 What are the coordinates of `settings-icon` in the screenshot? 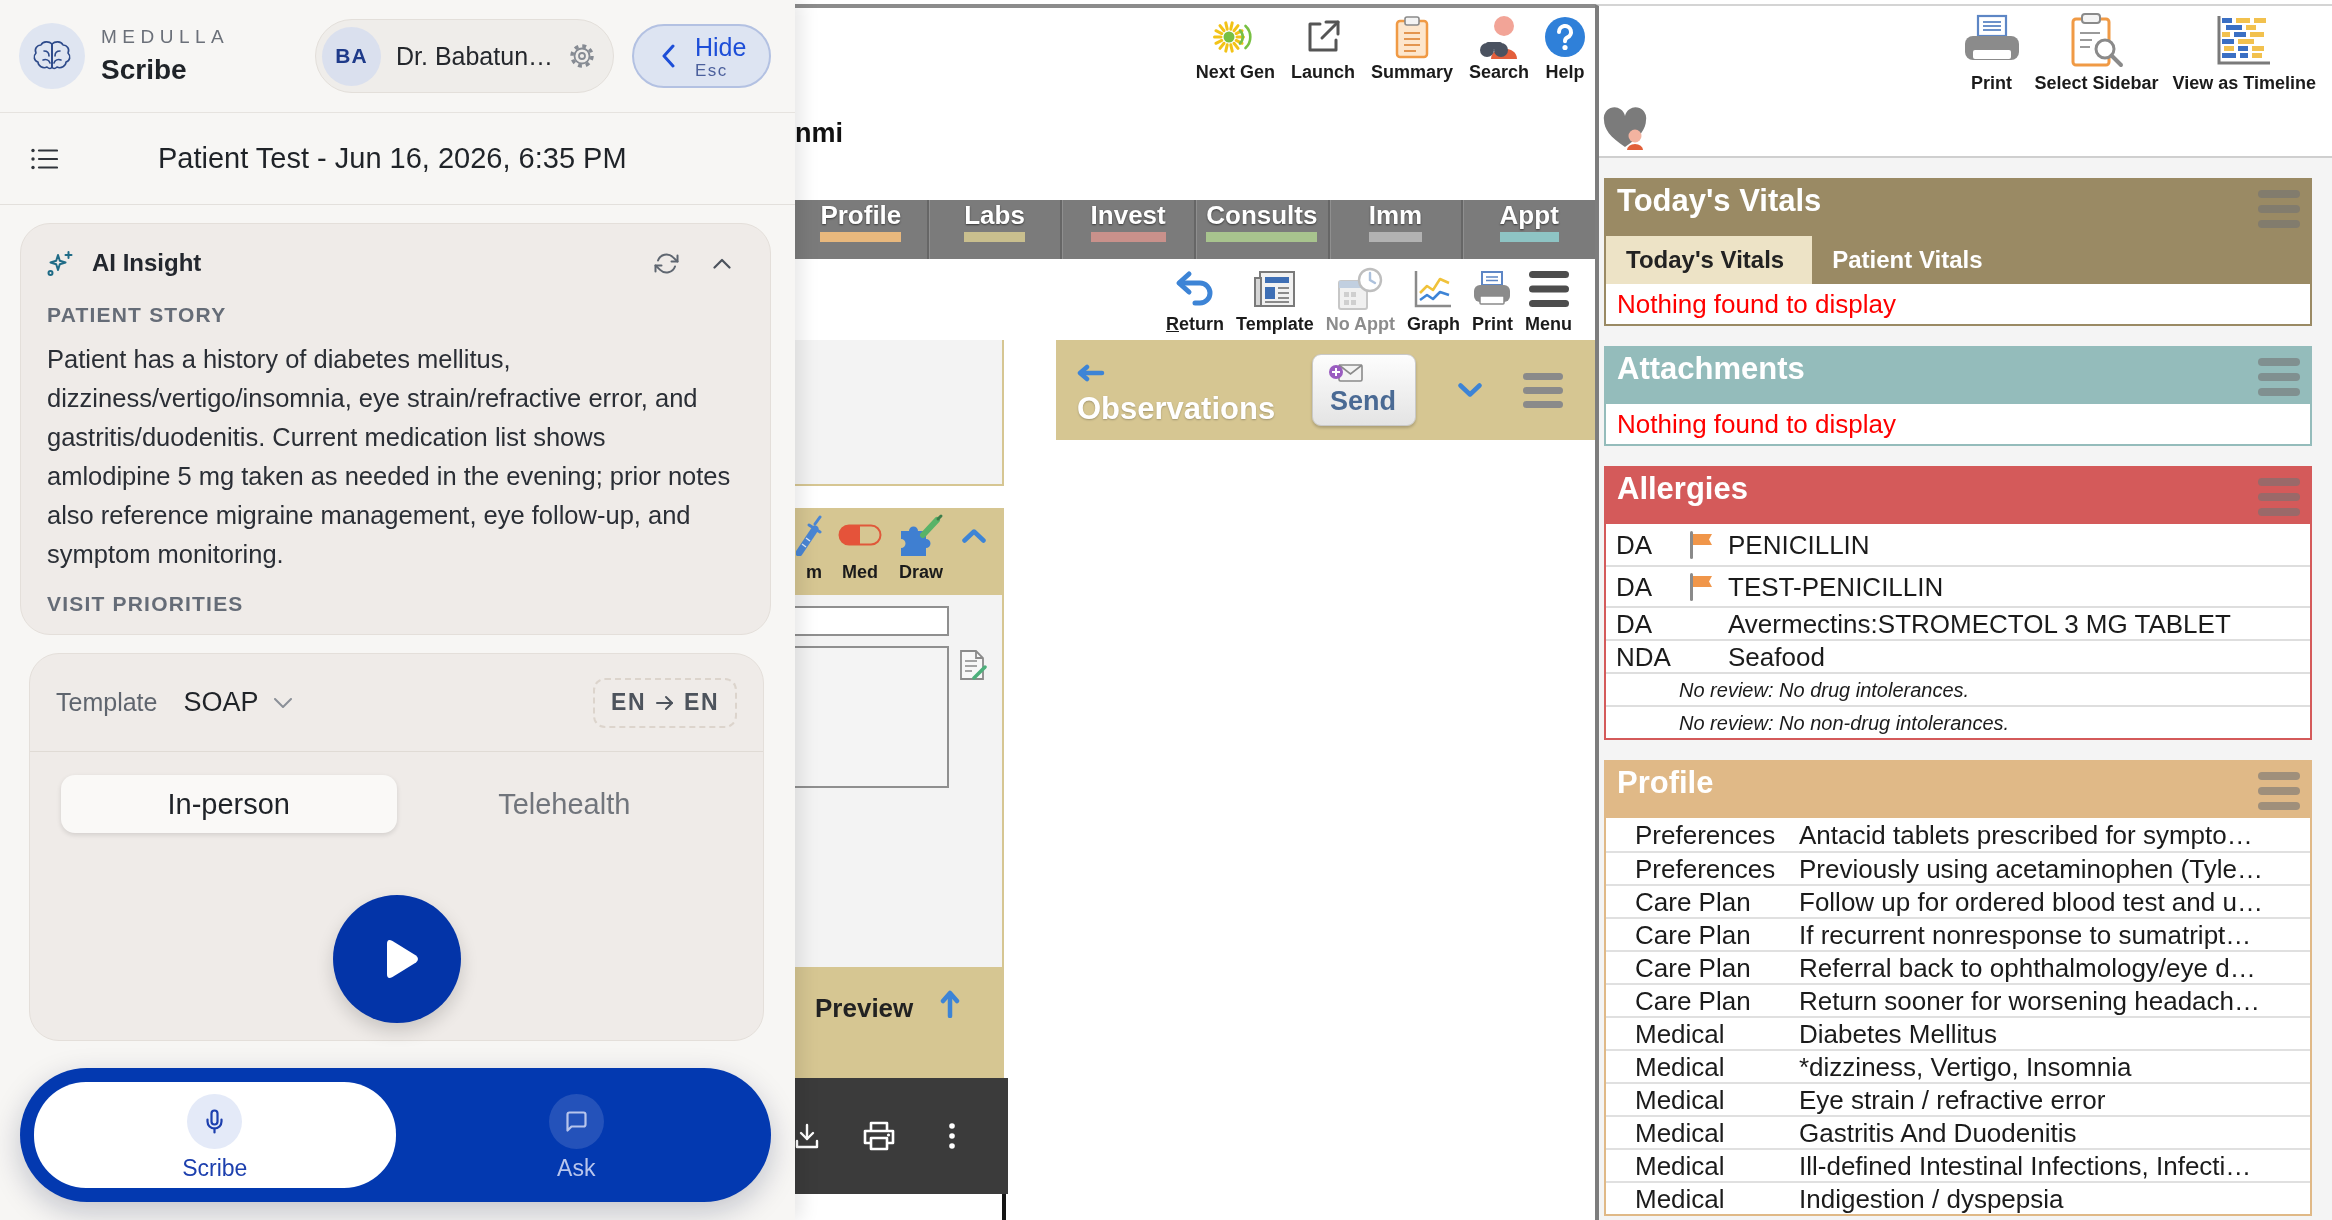 It's located at (582, 56).